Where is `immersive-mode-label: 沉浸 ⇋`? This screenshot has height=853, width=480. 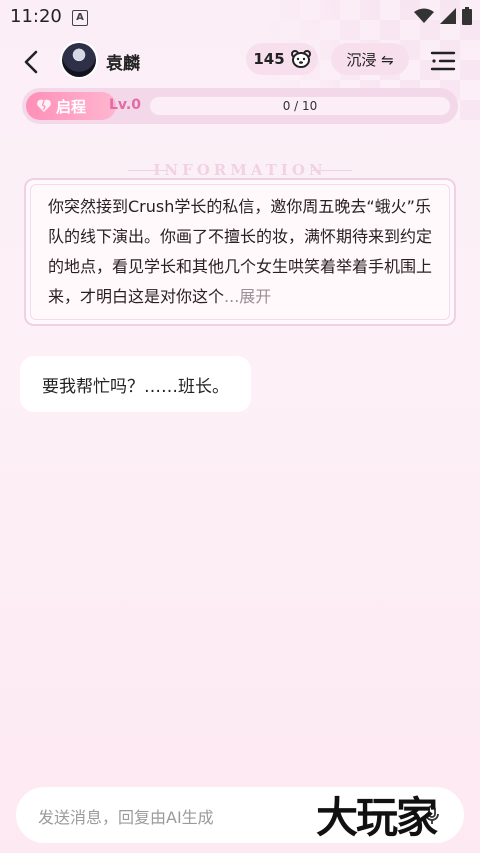 immersive-mode-label: 沉浸 ⇋ is located at coordinates (370, 59).